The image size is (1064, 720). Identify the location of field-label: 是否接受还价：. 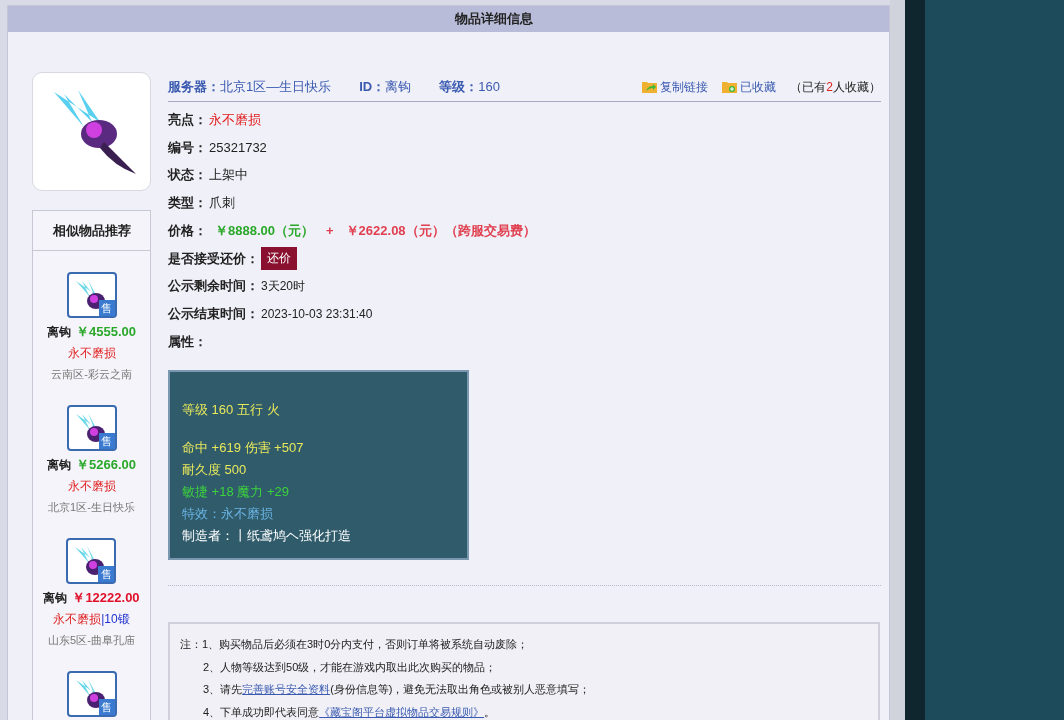
(213, 258).